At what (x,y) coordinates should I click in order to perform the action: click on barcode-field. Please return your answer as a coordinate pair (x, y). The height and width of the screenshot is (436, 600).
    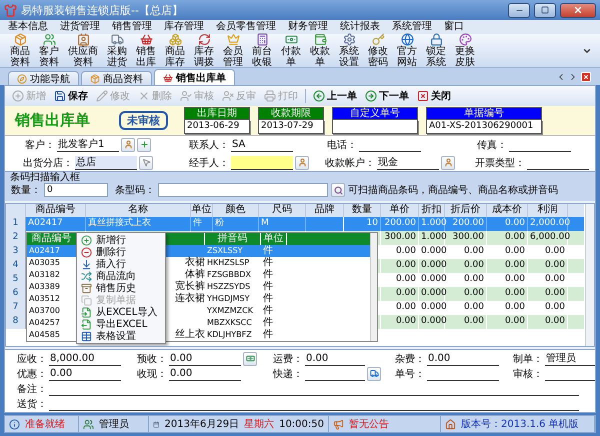
    Looking at the image, I should click on (243, 190).